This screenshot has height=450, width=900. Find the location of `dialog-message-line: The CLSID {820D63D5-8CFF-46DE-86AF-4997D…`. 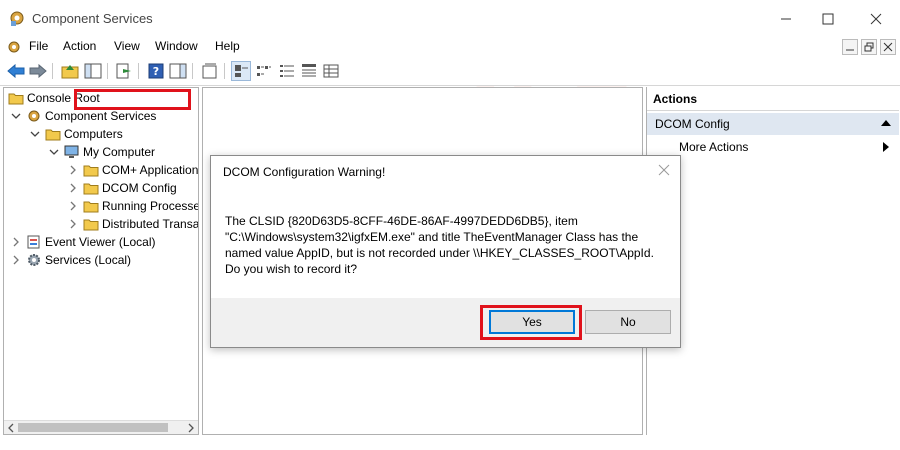

dialog-message-line: The CLSID {820D63D5-8CFF-46DE-86AF-4997D… is located at coordinates (401, 221).